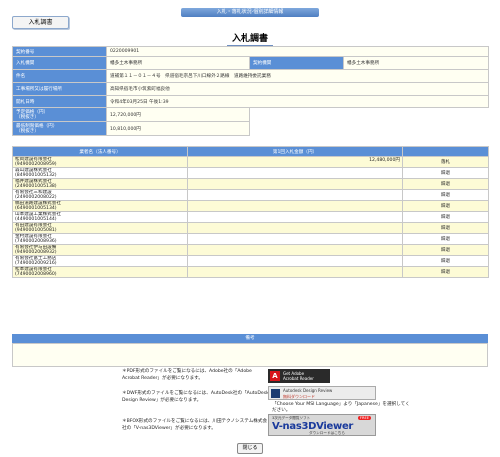 This screenshot has width=500, height=457. I want to click on table-row: 福井建設株式会社 (2490001005138) 辞退, so click(250, 184).